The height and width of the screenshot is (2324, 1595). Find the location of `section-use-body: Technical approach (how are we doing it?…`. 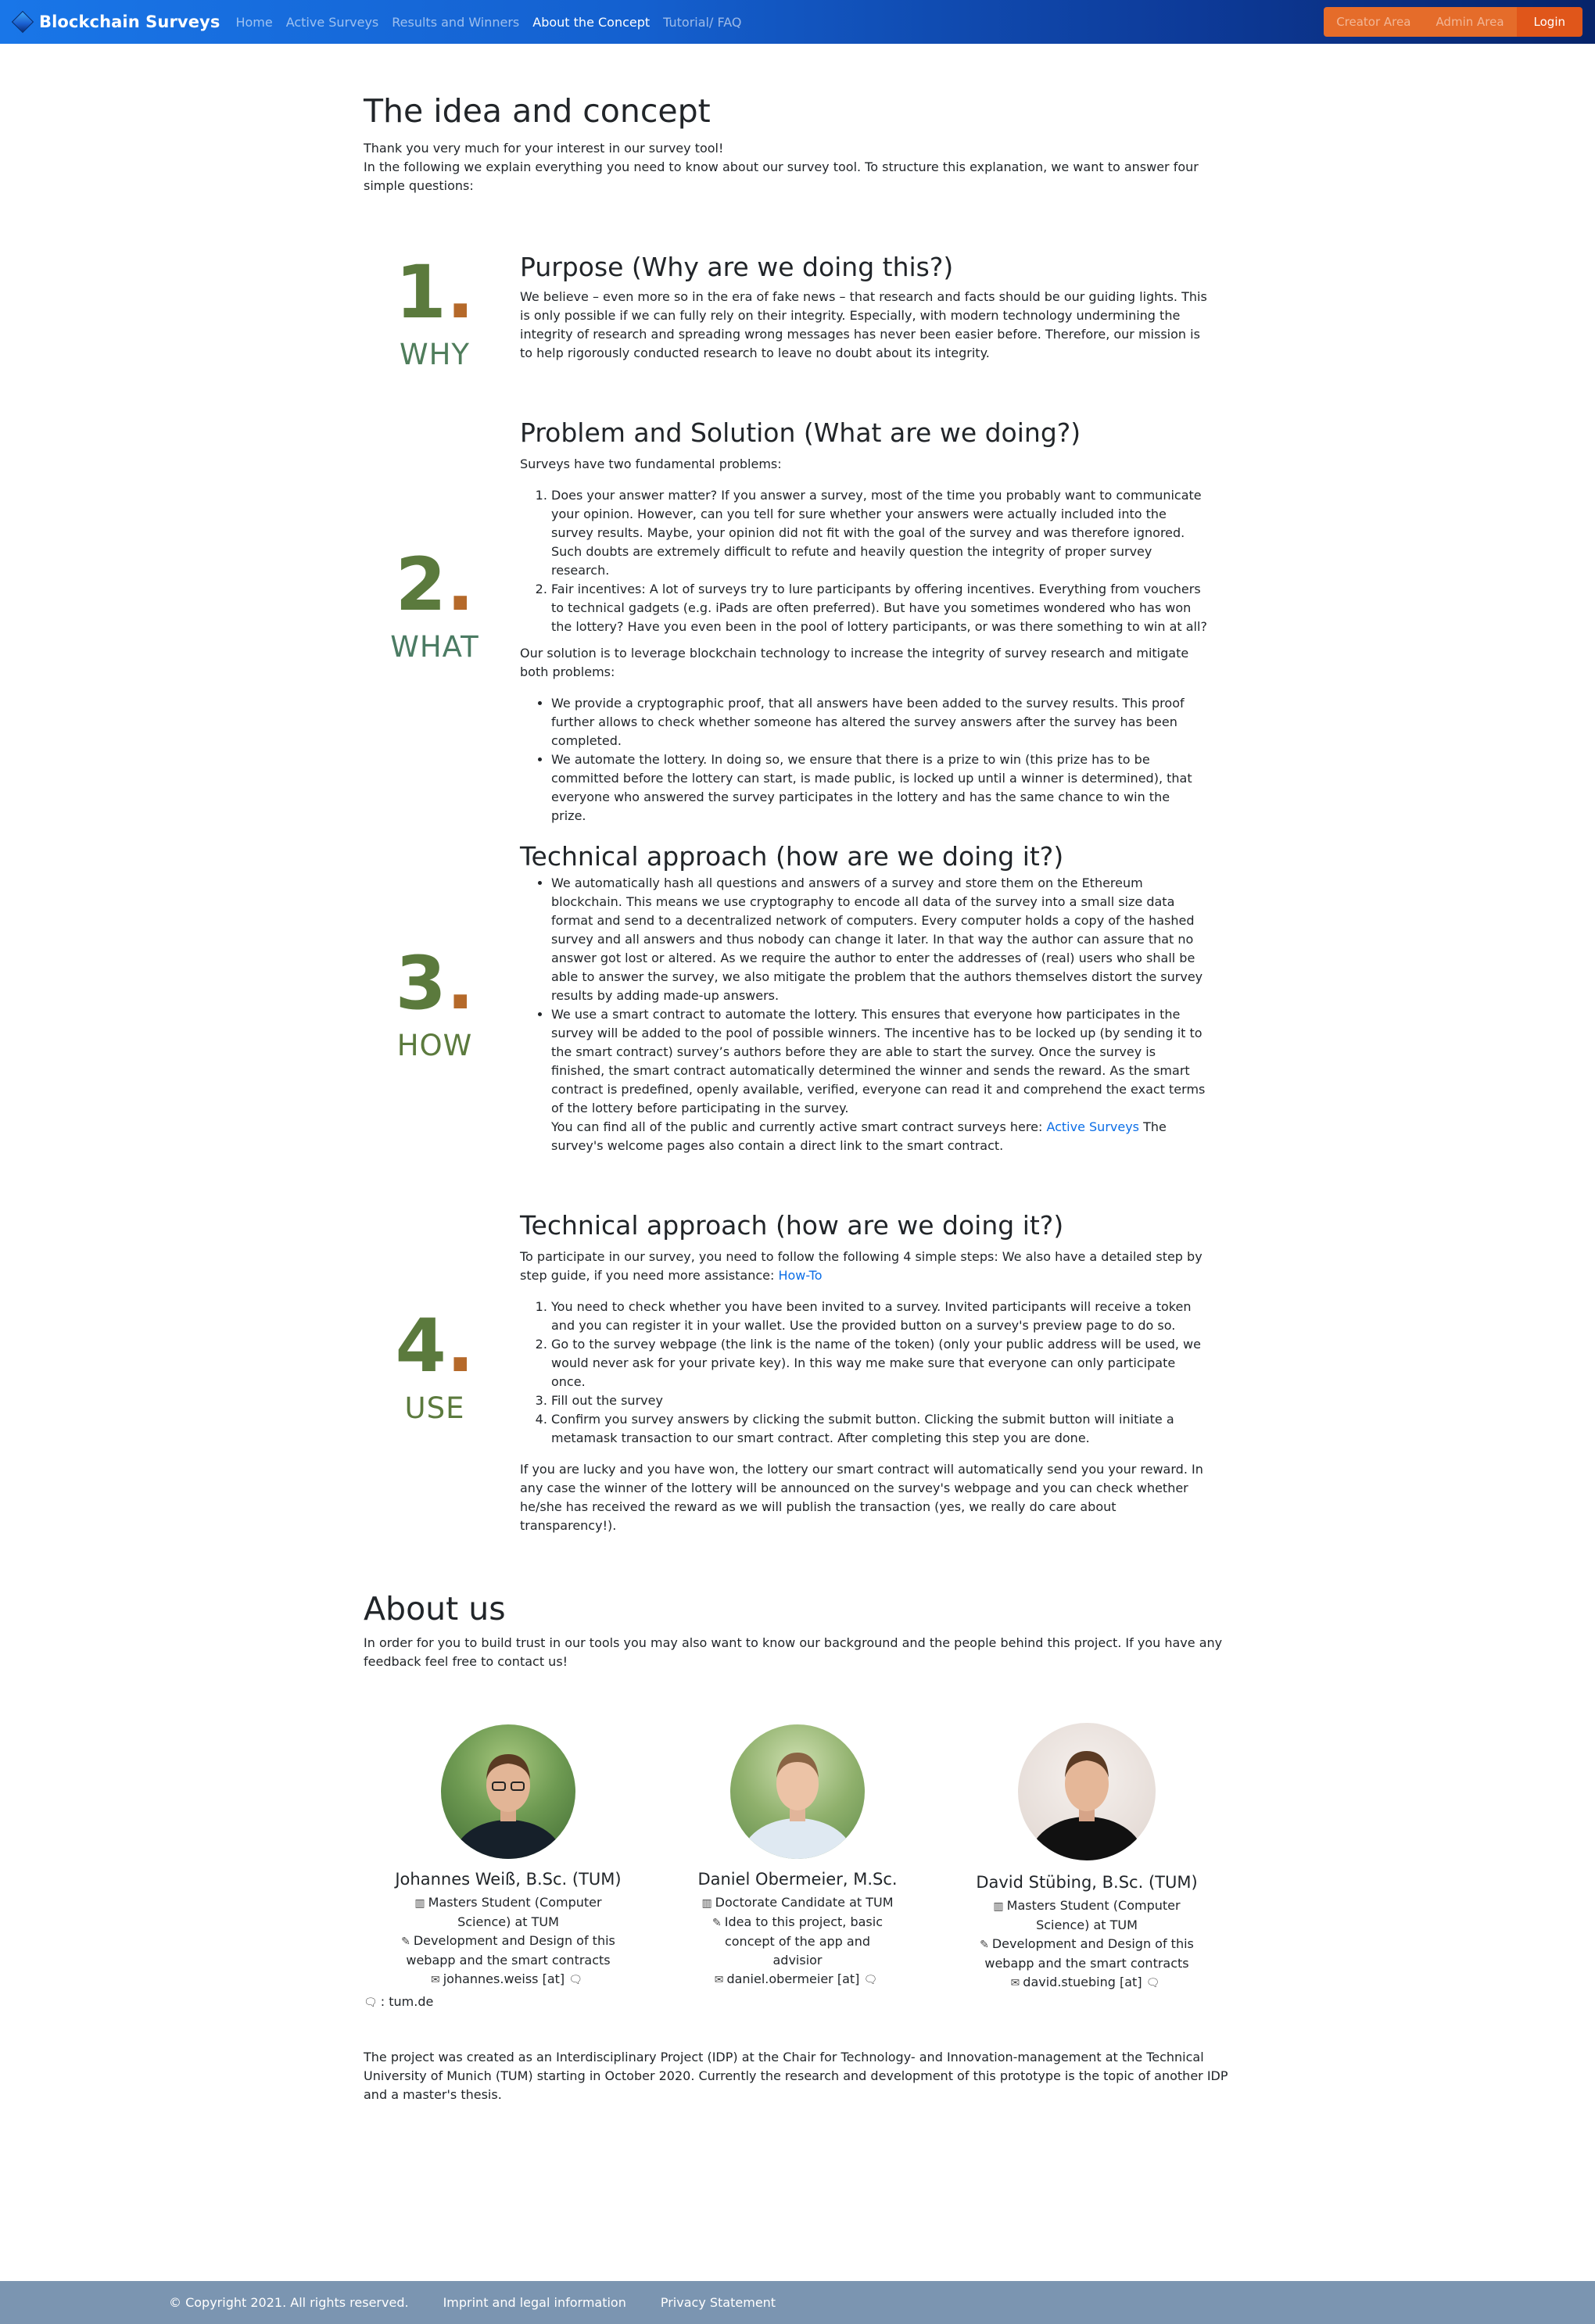

section-use-body: Technical approach (how are we doing it?… is located at coordinates (864, 1372).